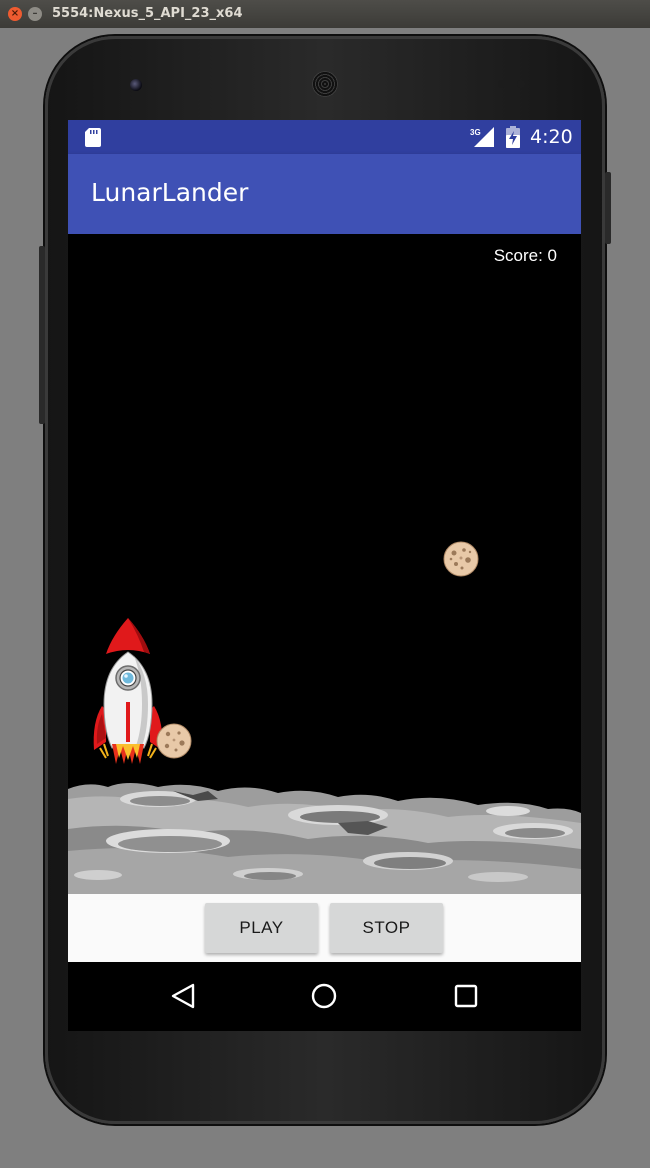 Image resolution: width=650 pixels, height=1168 pixels. What do you see at coordinates (324, 194) in the screenshot?
I see `app-toolbar: LunarLander` at bounding box center [324, 194].